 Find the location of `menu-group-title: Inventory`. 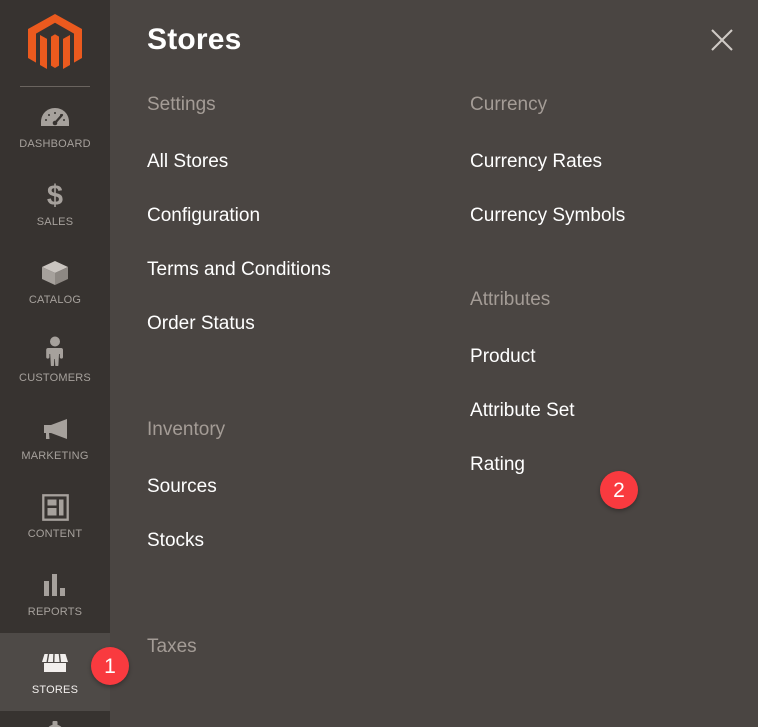

menu-group-title: Inventory is located at coordinates (186, 429).